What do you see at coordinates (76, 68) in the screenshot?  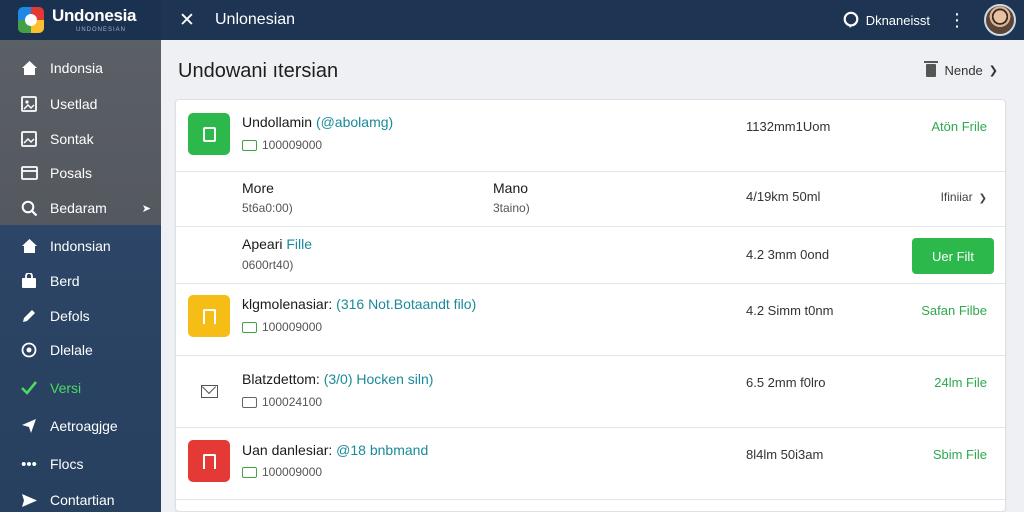 I see `sidebar-item-label: Indonsia` at bounding box center [76, 68].